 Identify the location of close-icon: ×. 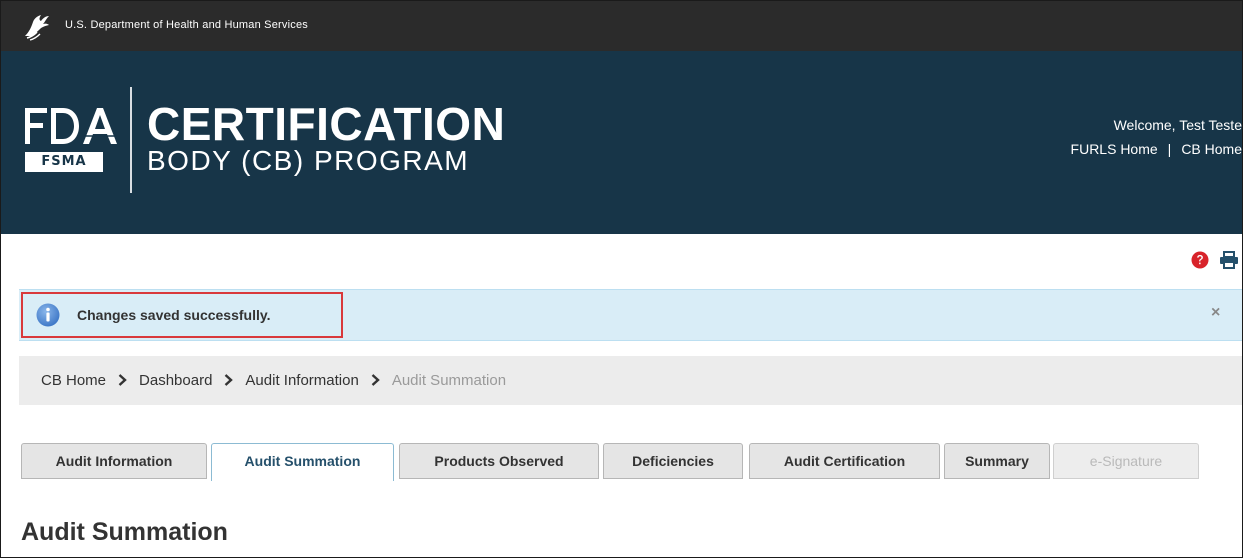
(1215, 313).